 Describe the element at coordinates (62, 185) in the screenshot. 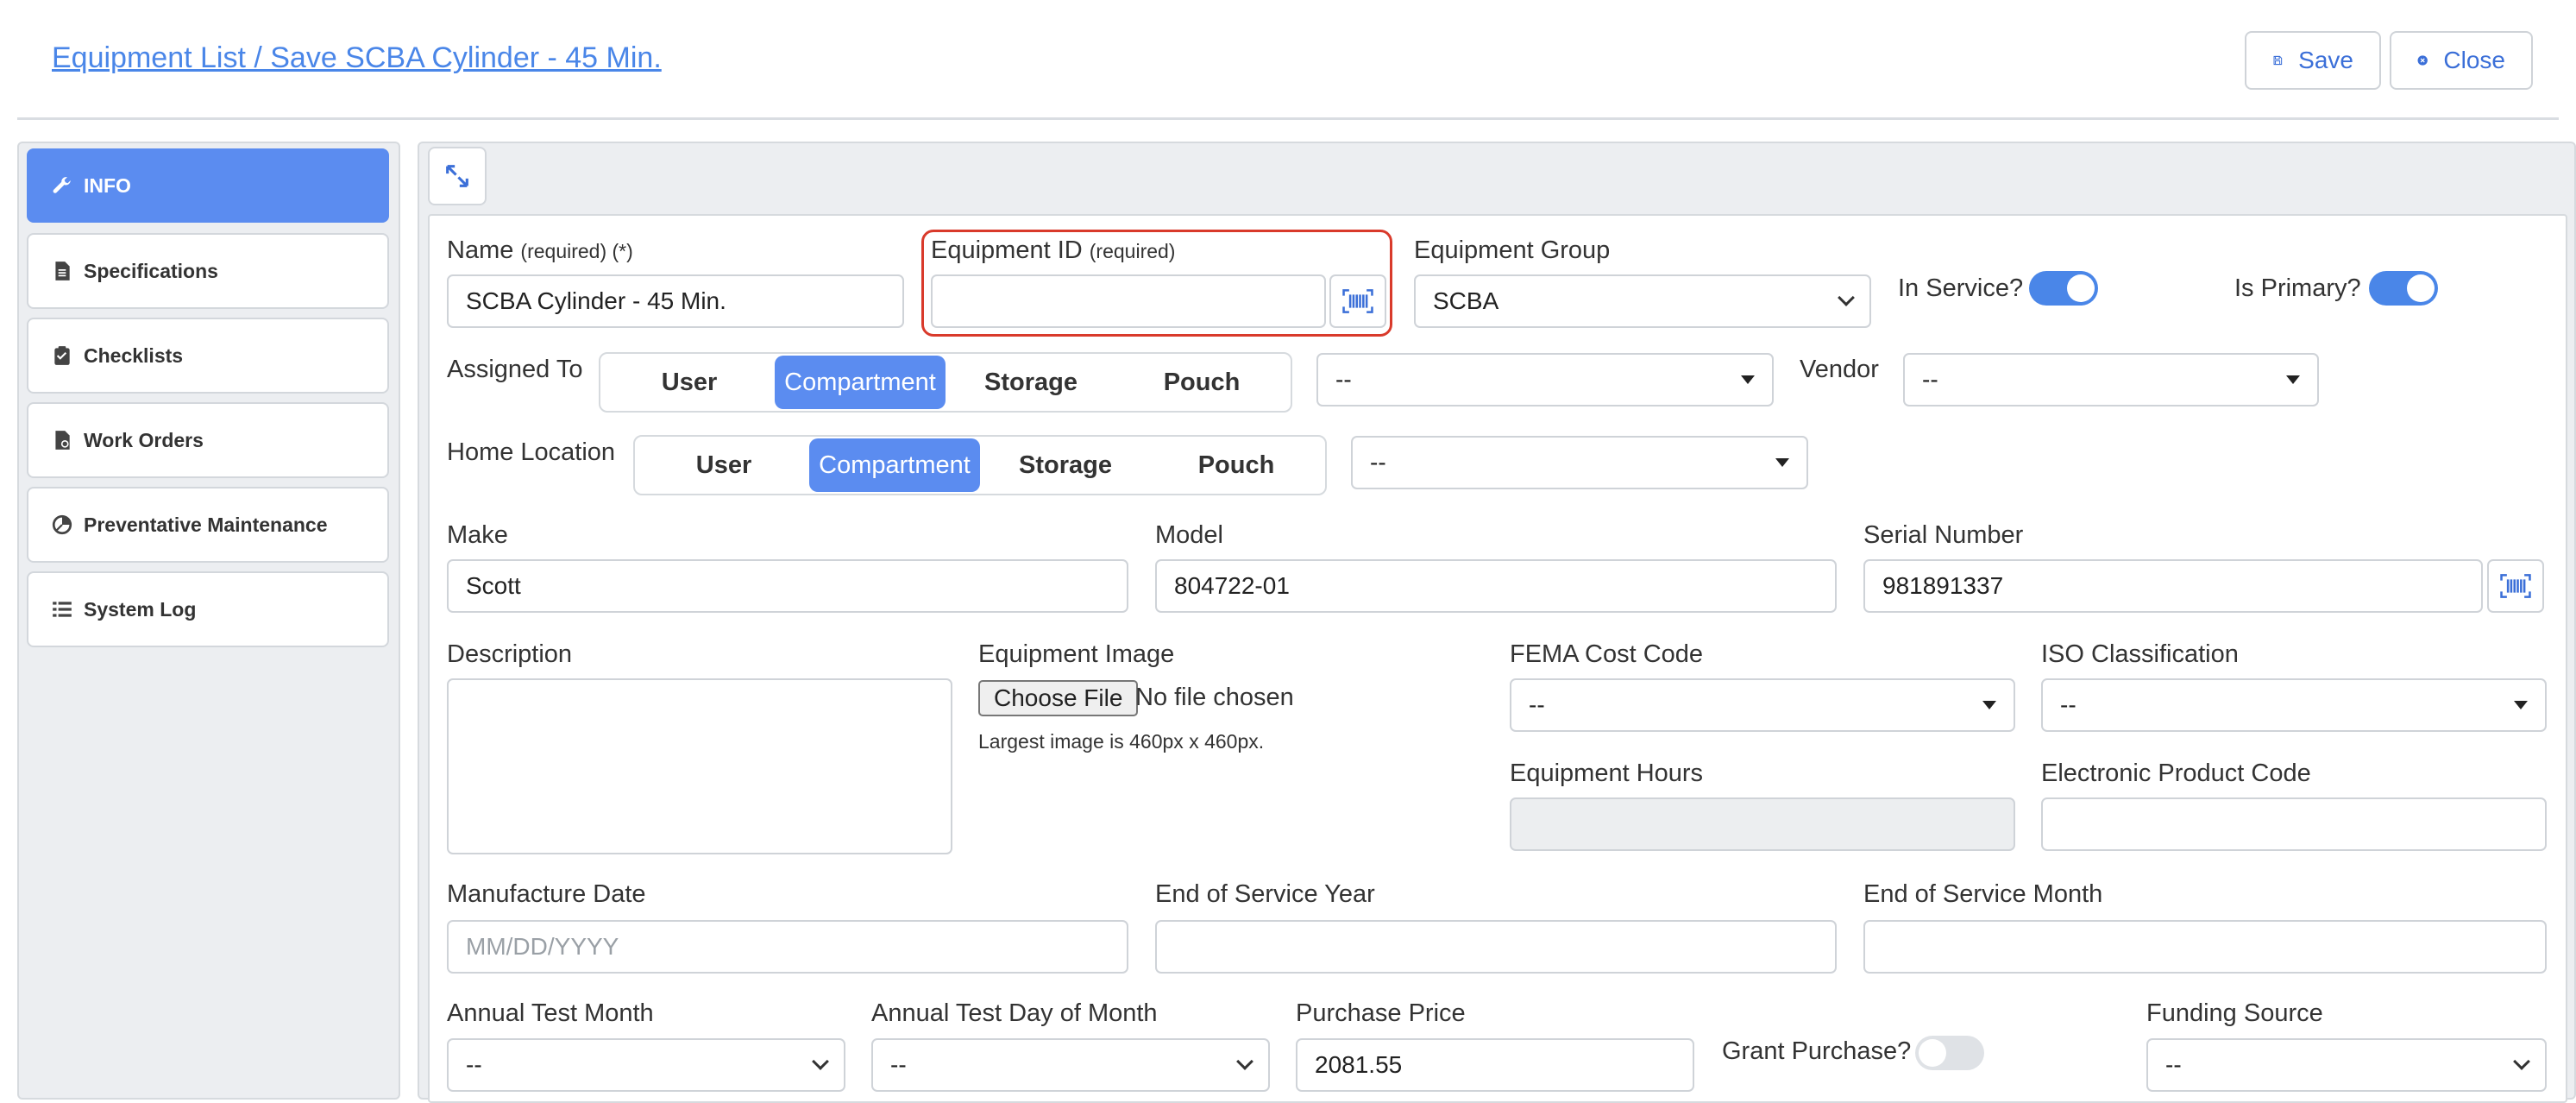

I see `wrench-icon` at that location.